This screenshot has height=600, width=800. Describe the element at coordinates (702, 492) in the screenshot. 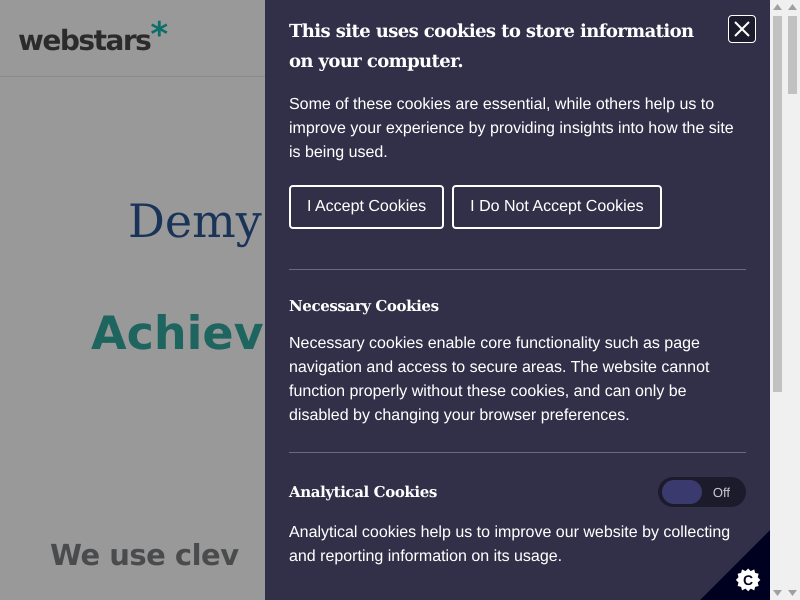

I see `toggle-switch: Off` at that location.